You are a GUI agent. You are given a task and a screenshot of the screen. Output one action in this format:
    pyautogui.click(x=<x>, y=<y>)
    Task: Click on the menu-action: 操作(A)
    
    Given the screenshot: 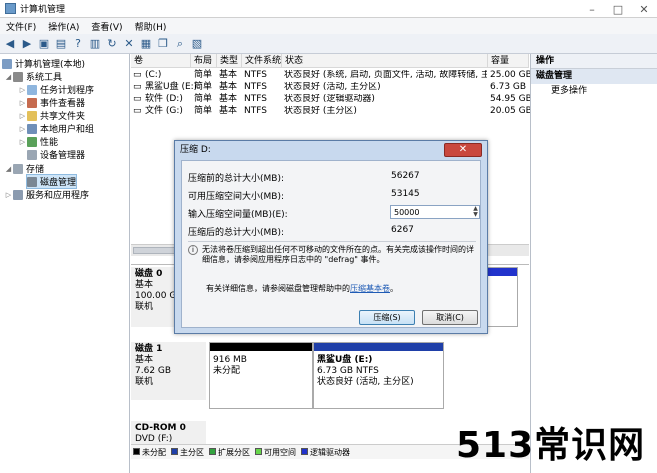 What is the action you would take?
    pyautogui.click(x=63, y=26)
    